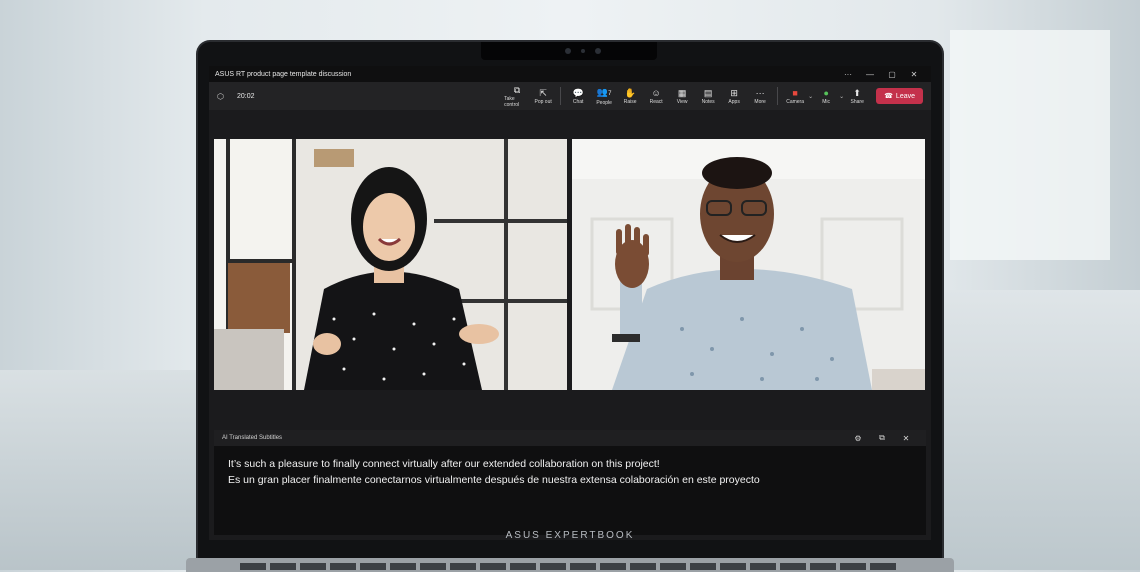 The image size is (1140, 572). I want to click on close-subtitles-icon: ✕, so click(906, 438).